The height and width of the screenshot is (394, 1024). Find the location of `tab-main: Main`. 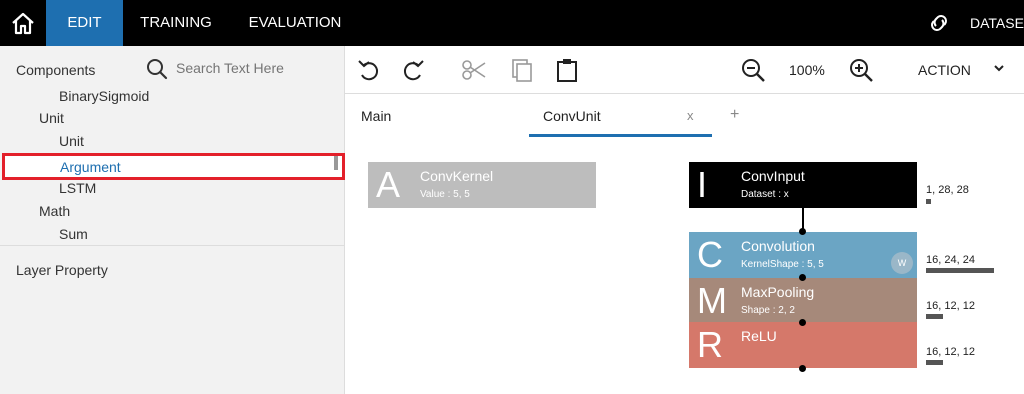

tab-main: Main is located at coordinates (376, 116).